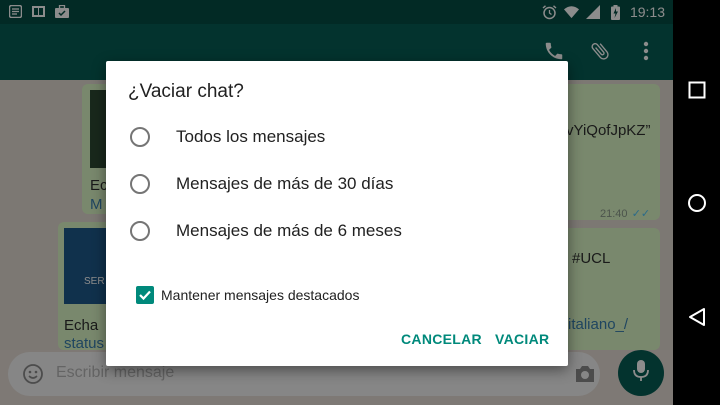 The image size is (720, 405). Describe the element at coordinates (697, 317) in the screenshot. I see `back-triangle-icon` at that location.